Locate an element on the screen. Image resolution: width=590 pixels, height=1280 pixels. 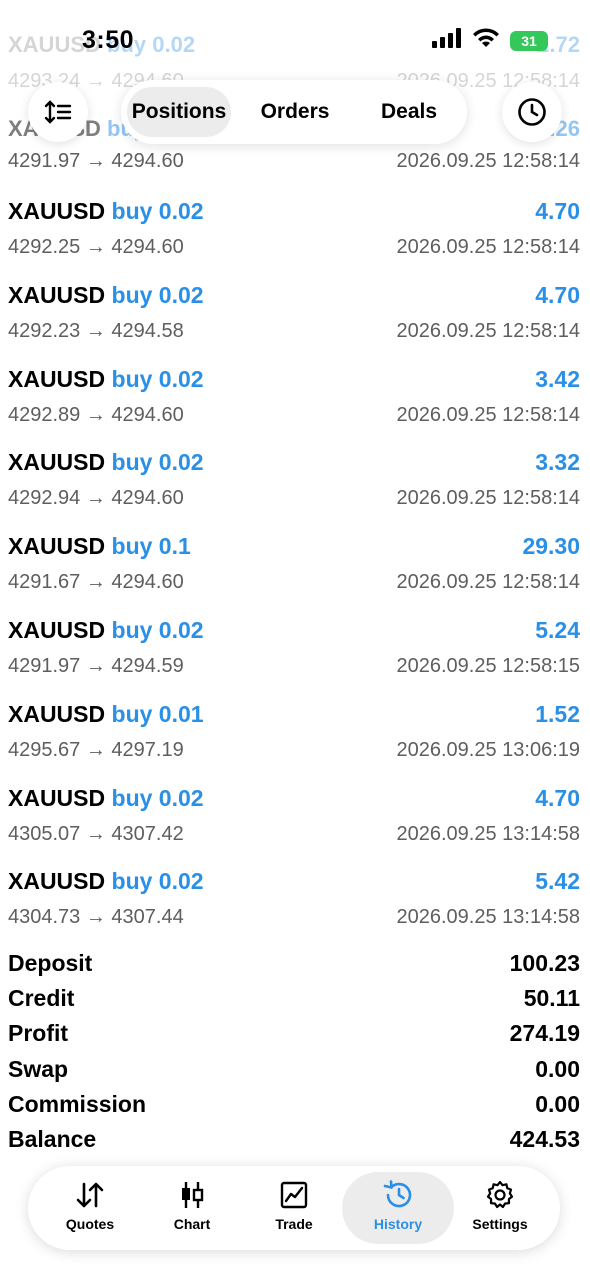
summary-row-deposit: Deposit 100.23 is located at coordinates (295, 967).